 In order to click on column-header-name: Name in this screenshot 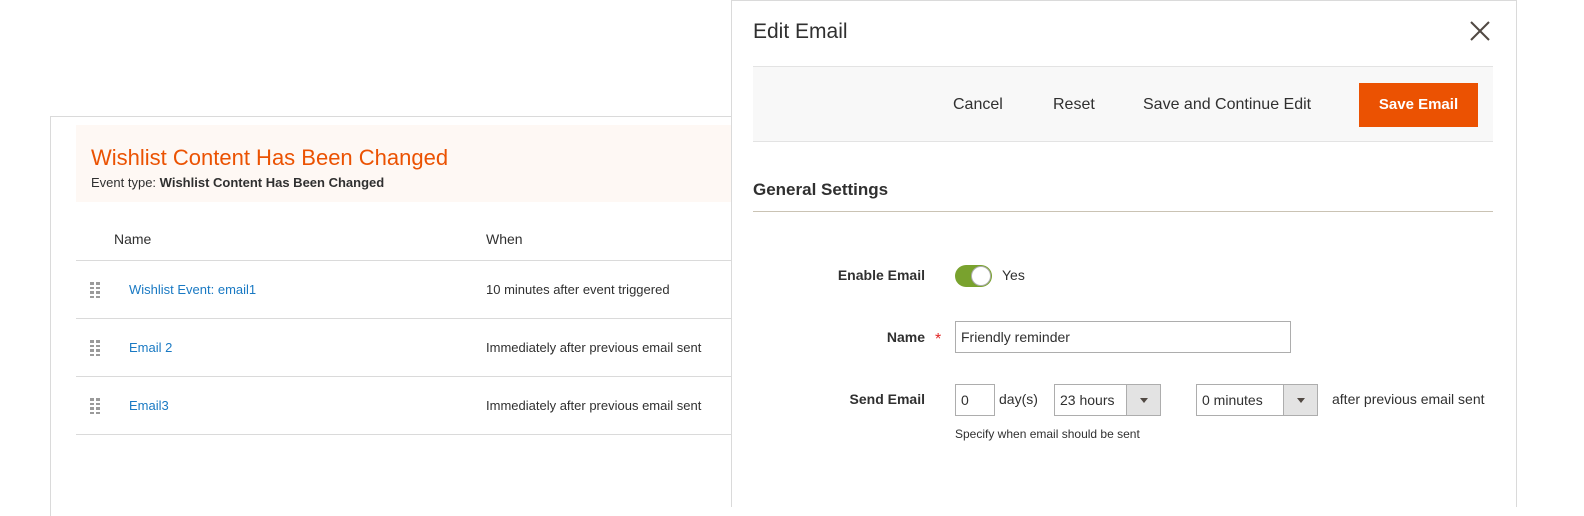, I will do `click(132, 239)`.